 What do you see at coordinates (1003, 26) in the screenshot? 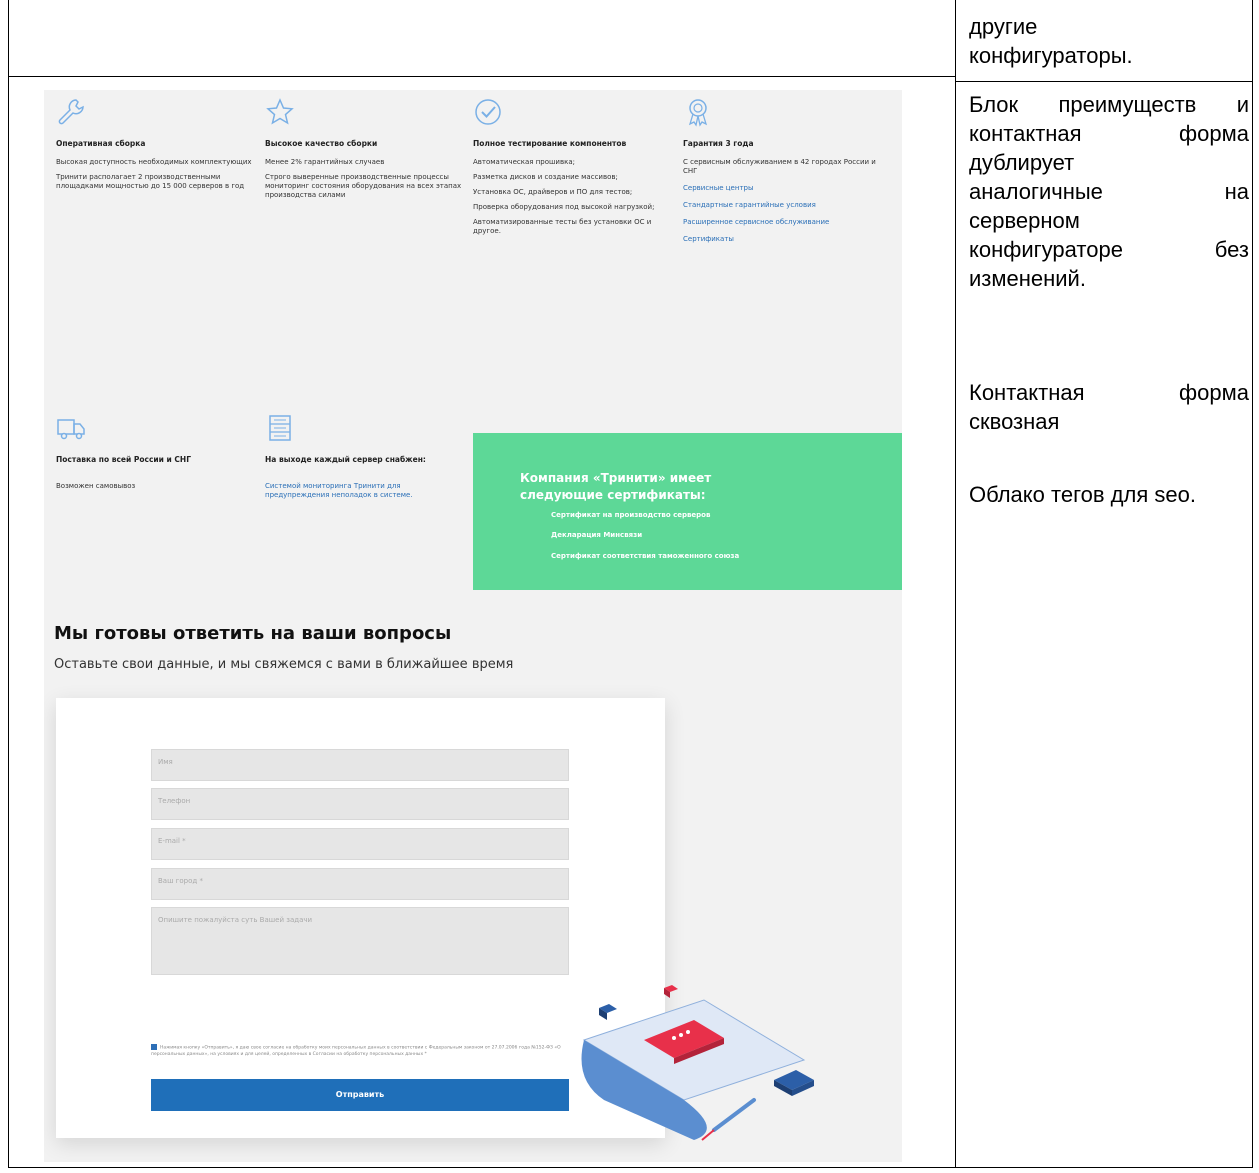
I see `note-line: другие` at bounding box center [1003, 26].